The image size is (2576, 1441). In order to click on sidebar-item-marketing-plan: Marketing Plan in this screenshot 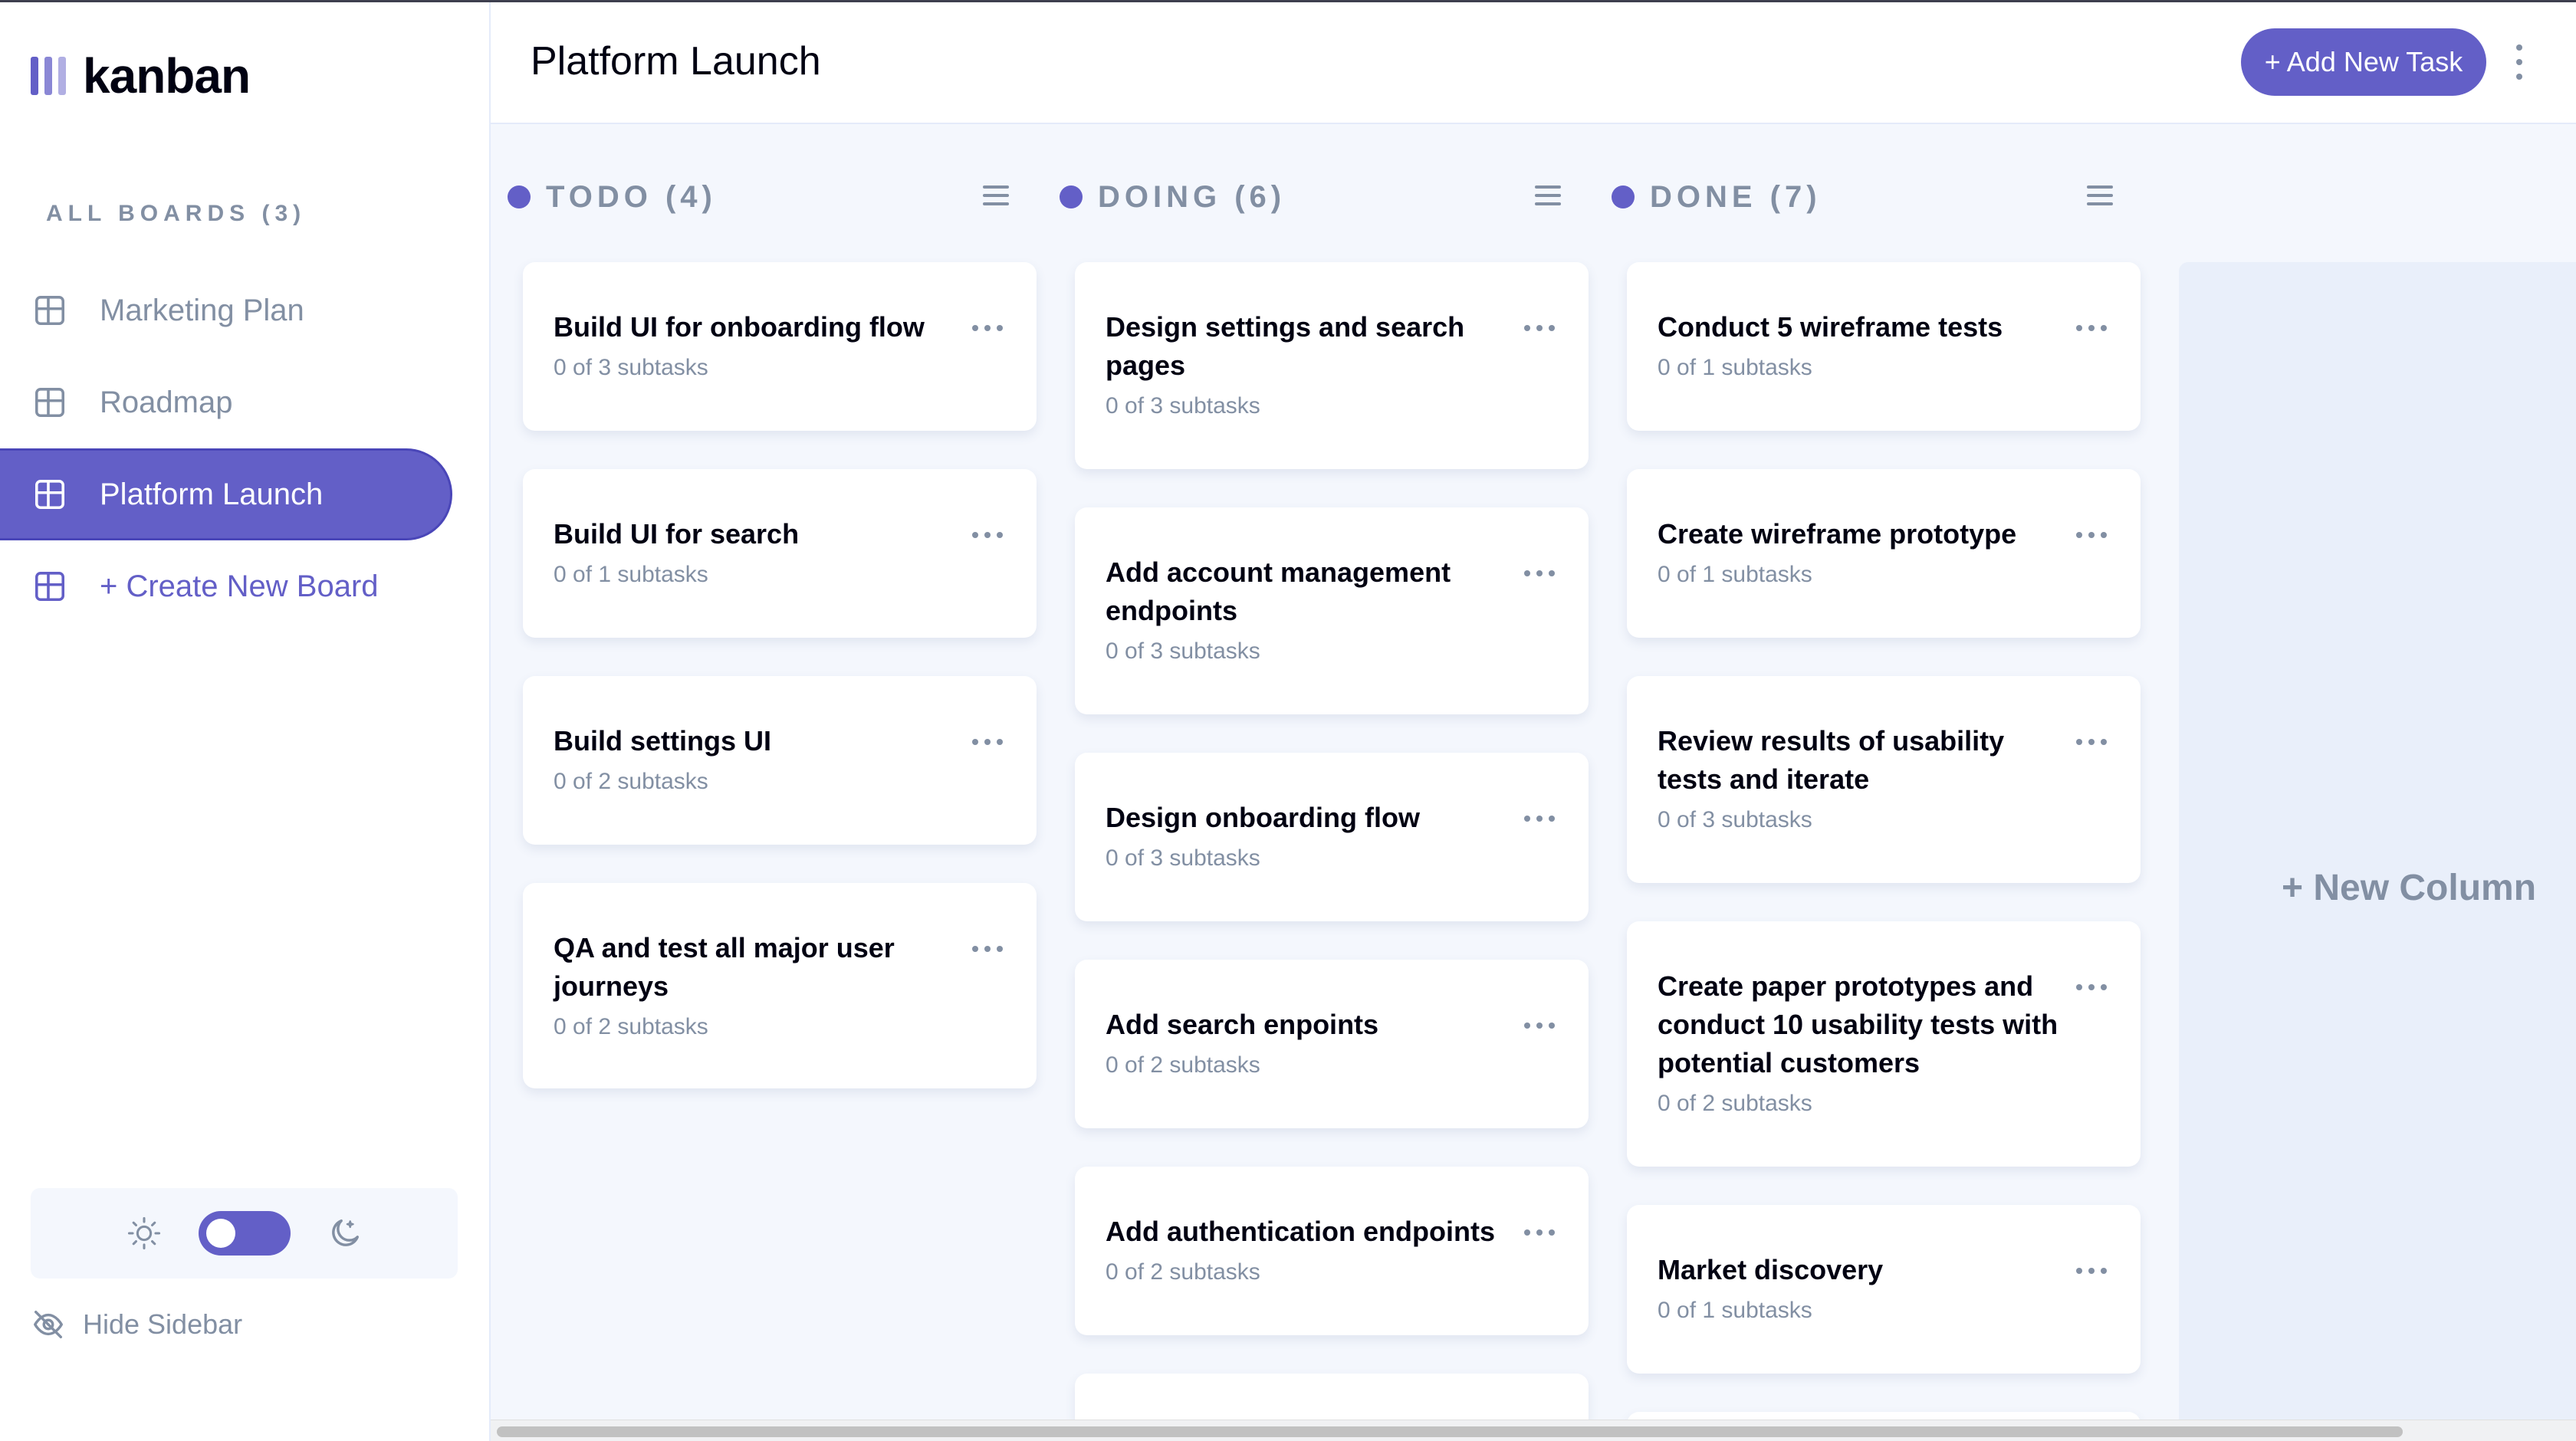, I will do `click(226, 310)`.